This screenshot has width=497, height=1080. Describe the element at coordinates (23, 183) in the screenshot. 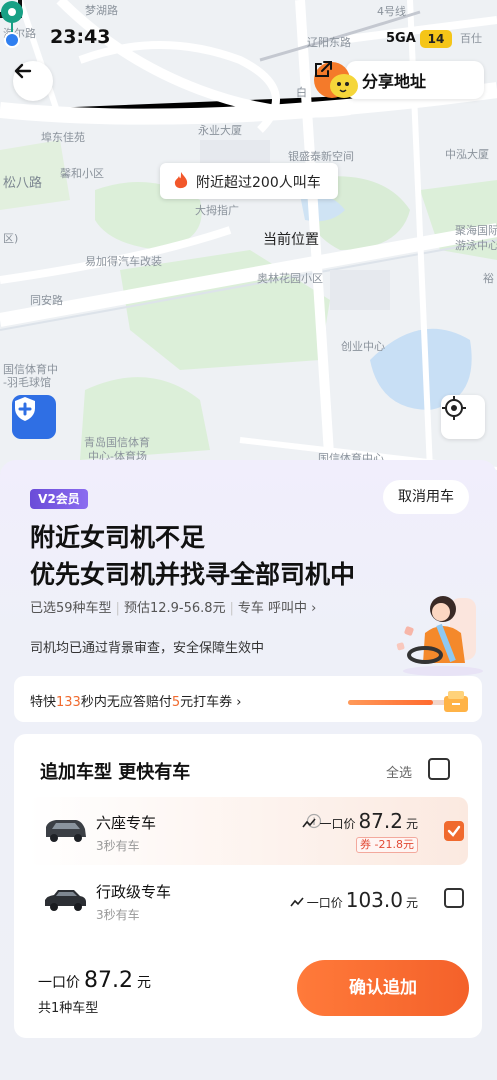

I see `map-label: 松八路` at that location.